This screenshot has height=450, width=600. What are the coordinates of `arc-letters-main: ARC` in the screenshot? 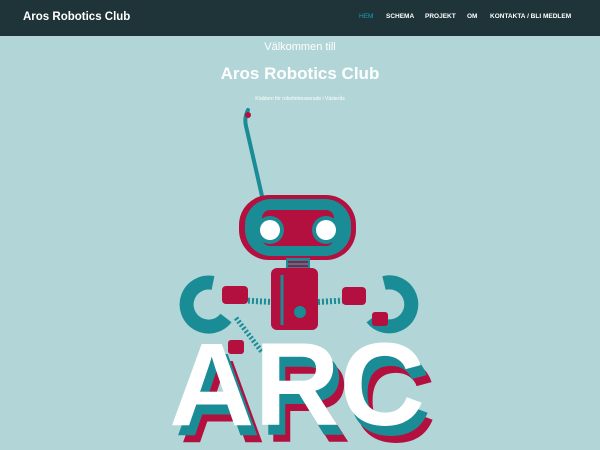 It's located at (297, 384).